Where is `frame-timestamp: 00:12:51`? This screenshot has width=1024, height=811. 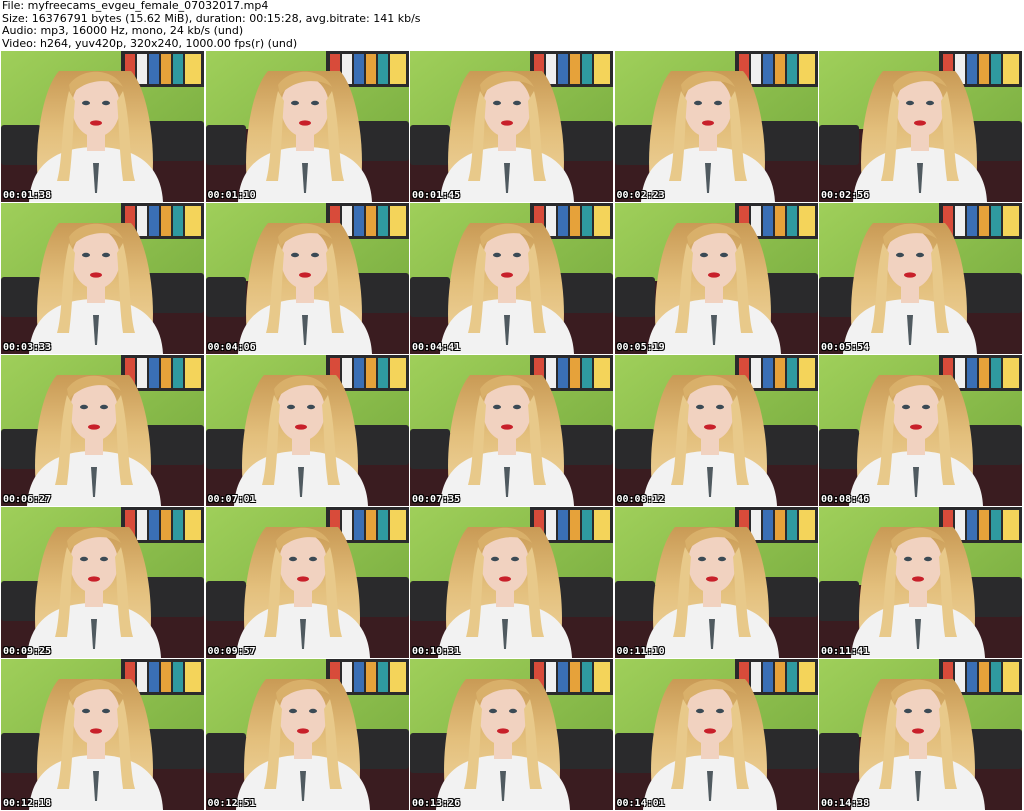 frame-timestamp: 00:12:51 is located at coordinates (231, 803).